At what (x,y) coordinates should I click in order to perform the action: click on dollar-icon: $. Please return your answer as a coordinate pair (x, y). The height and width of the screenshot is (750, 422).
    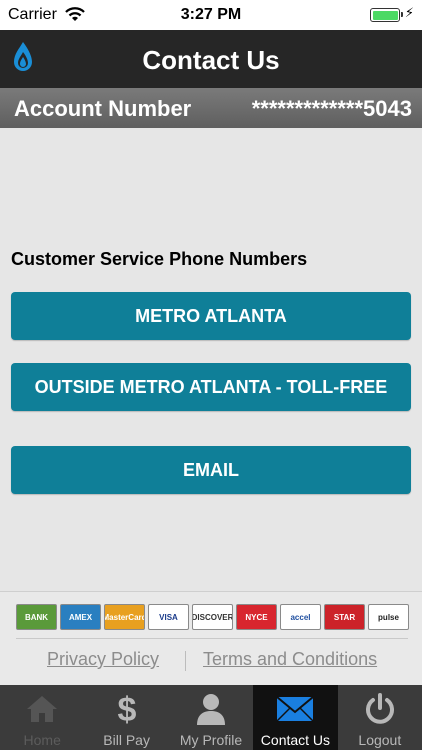
    Looking at the image, I should click on (126, 709).